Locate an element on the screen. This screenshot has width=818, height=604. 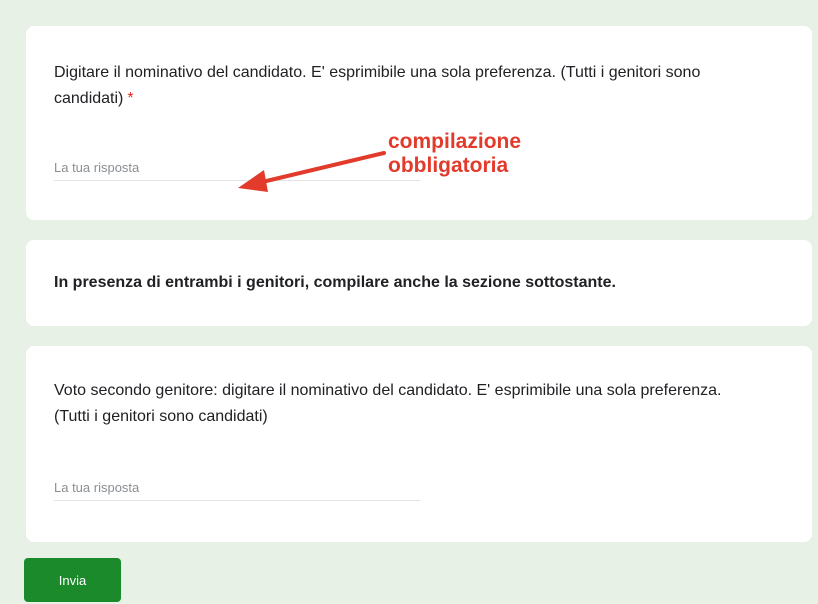
annotation-line-2: obbligatoria is located at coordinates (448, 165).